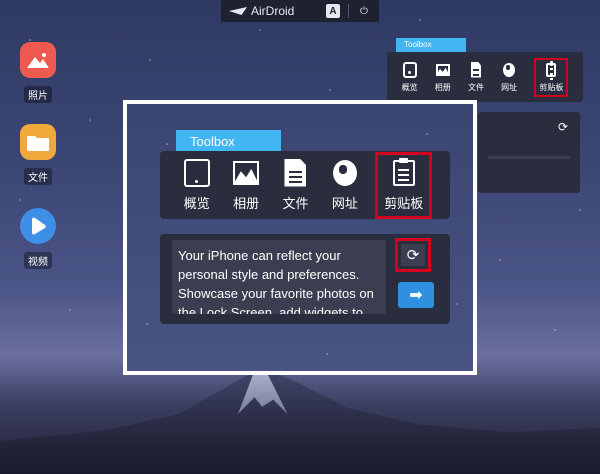 This screenshot has height=474, width=600. I want to click on tool-files: 文件, so click(295, 185).